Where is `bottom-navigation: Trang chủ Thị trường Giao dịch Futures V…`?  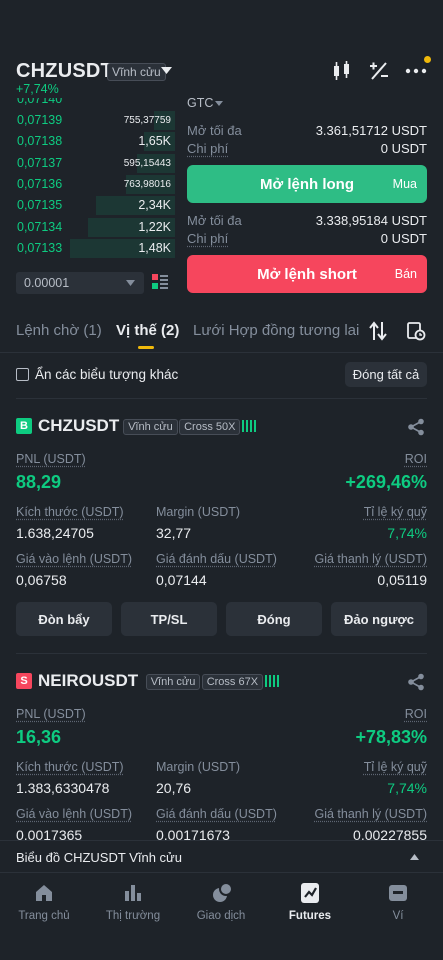 bottom-navigation: Trang chủ Thị trường Giao dịch Futures V… is located at coordinates (221, 916).